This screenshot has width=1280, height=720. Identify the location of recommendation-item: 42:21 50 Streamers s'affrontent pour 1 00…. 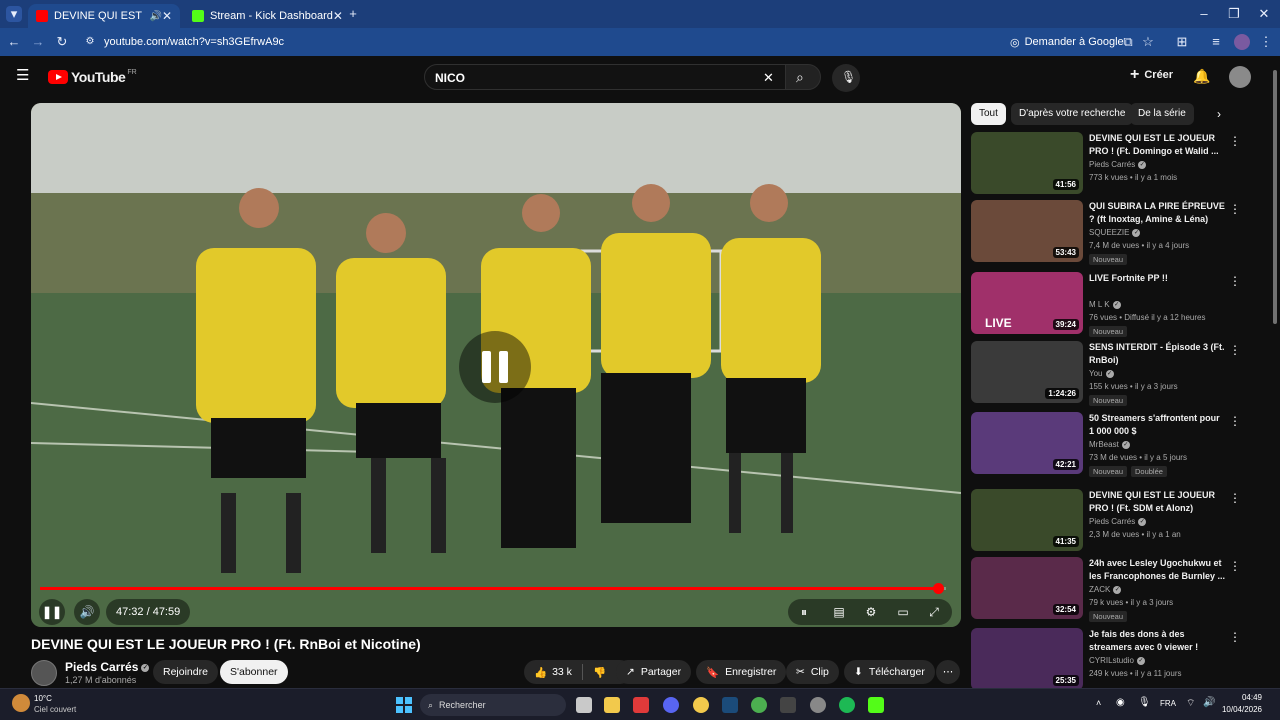
(1119, 444).